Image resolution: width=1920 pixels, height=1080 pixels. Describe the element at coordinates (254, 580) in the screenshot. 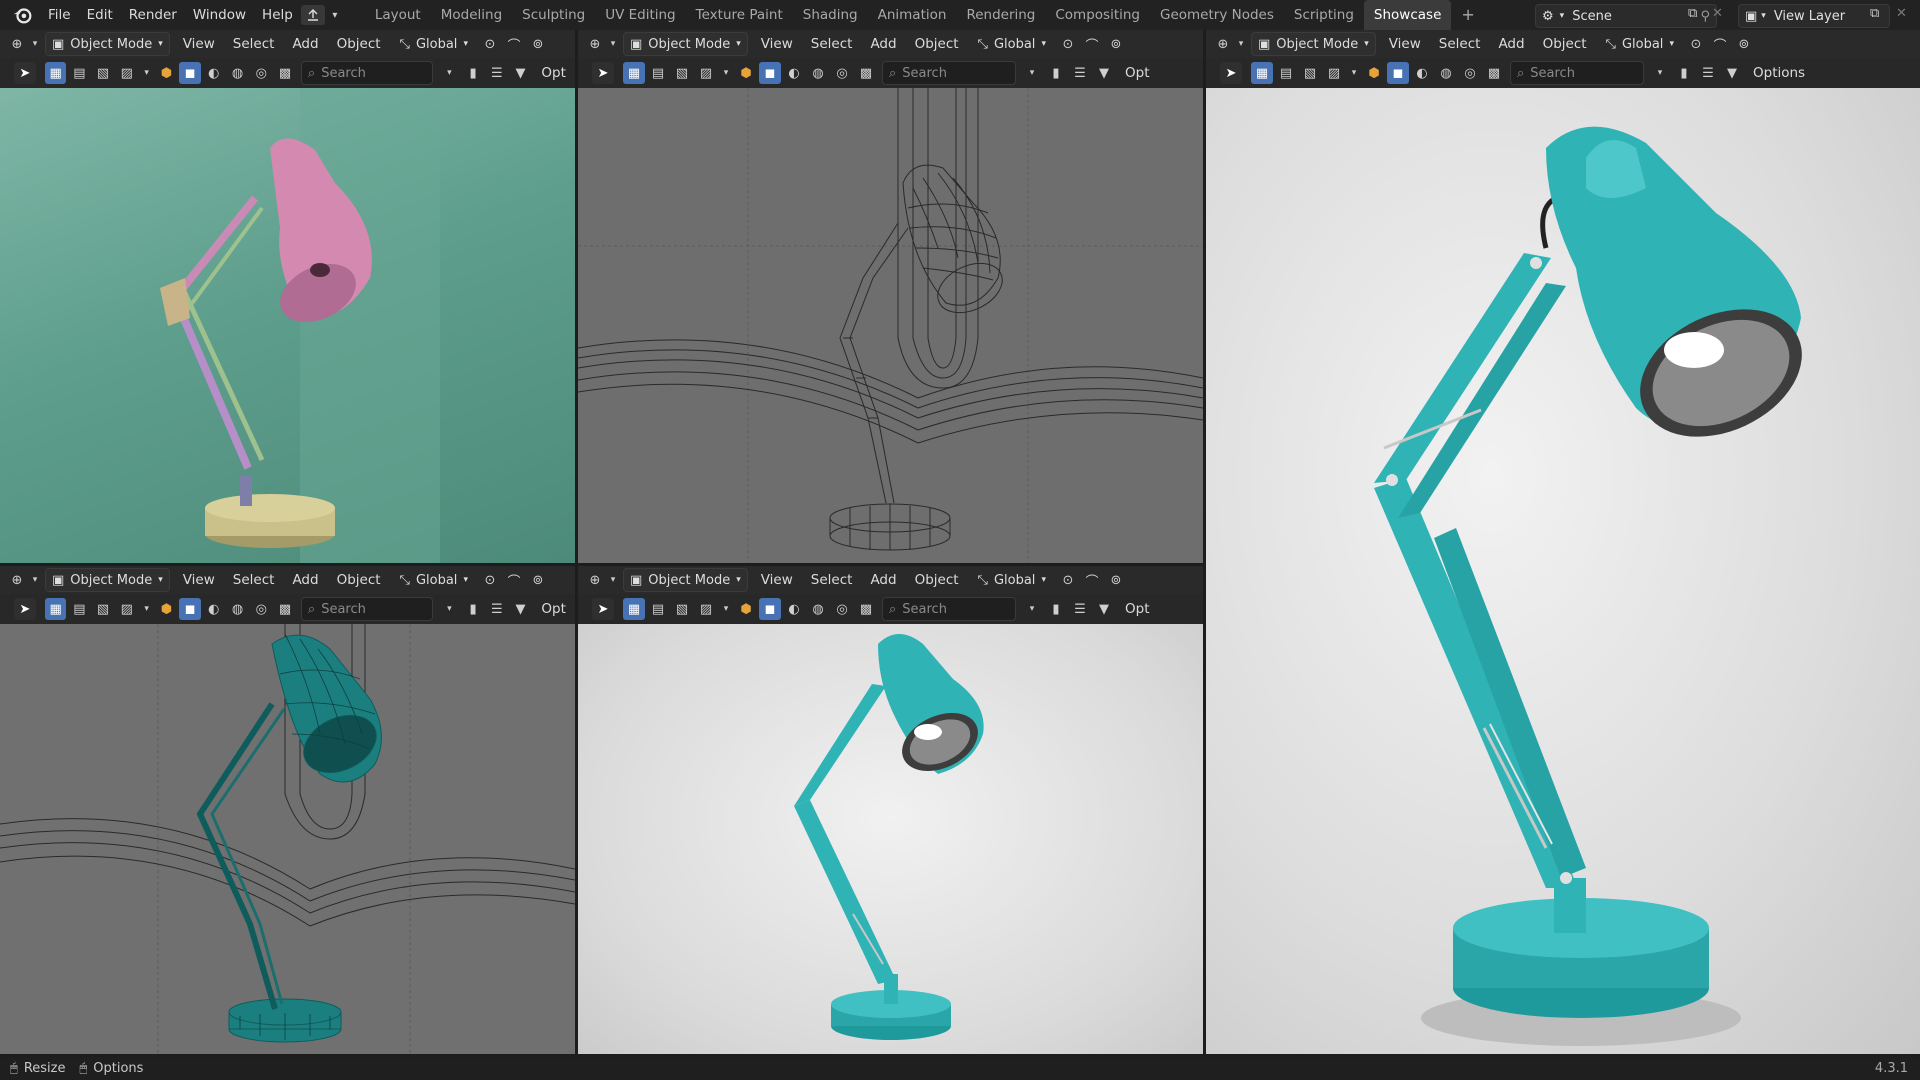

I see `select-menu: Select` at that location.